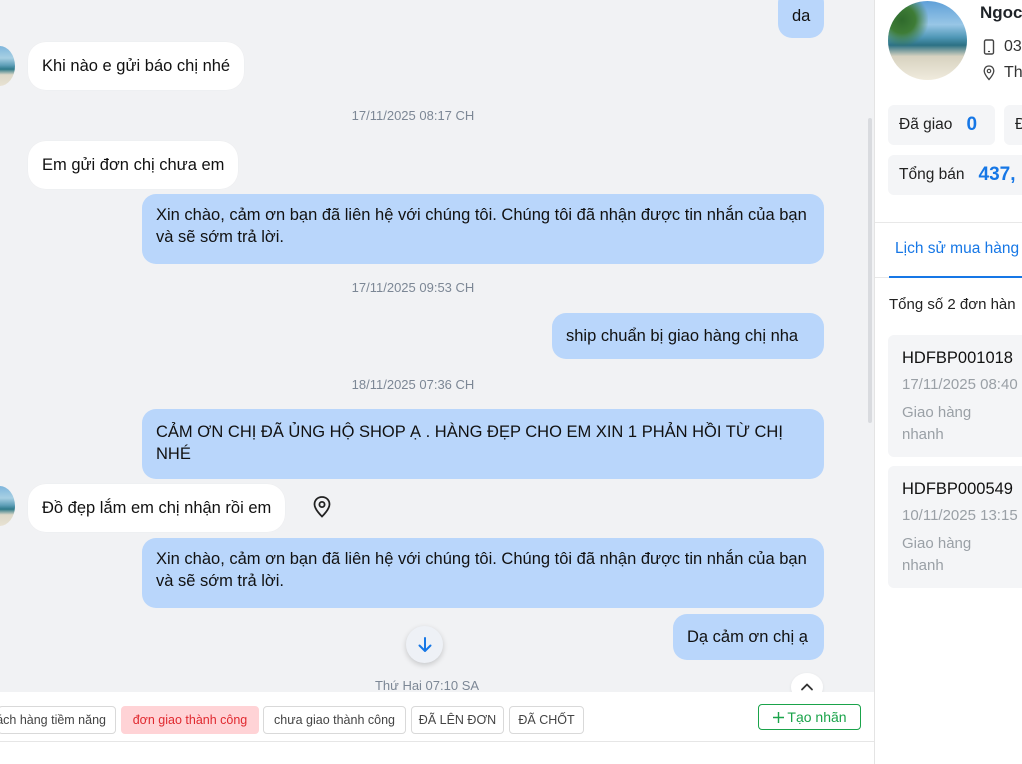 The height and width of the screenshot is (764, 1022). I want to click on outgoing-message: Dạ cảm ơn chị ạ, so click(748, 637).